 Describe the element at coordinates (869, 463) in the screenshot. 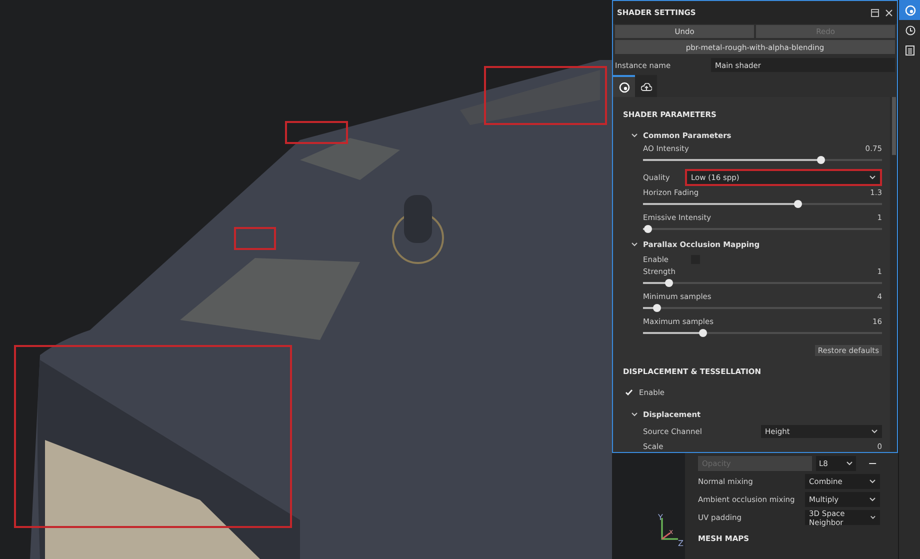

I see `remove-button: −` at that location.